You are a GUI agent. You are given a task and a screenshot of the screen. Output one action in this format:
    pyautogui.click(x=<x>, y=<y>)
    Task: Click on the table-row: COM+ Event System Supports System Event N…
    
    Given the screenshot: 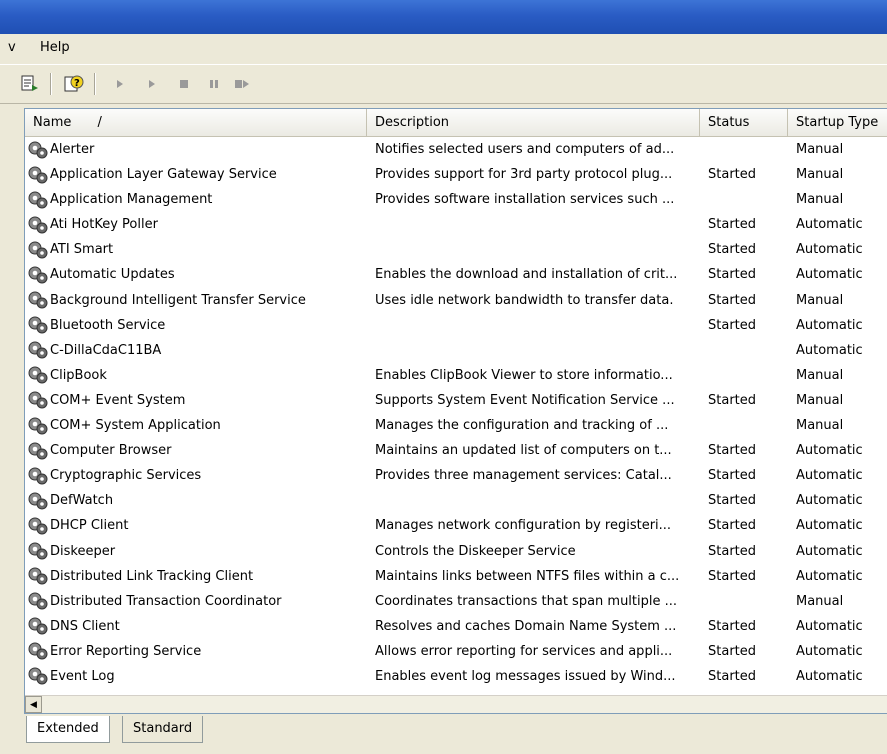 What is the action you would take?
    pyautogui.click(x=456, y=400)
    